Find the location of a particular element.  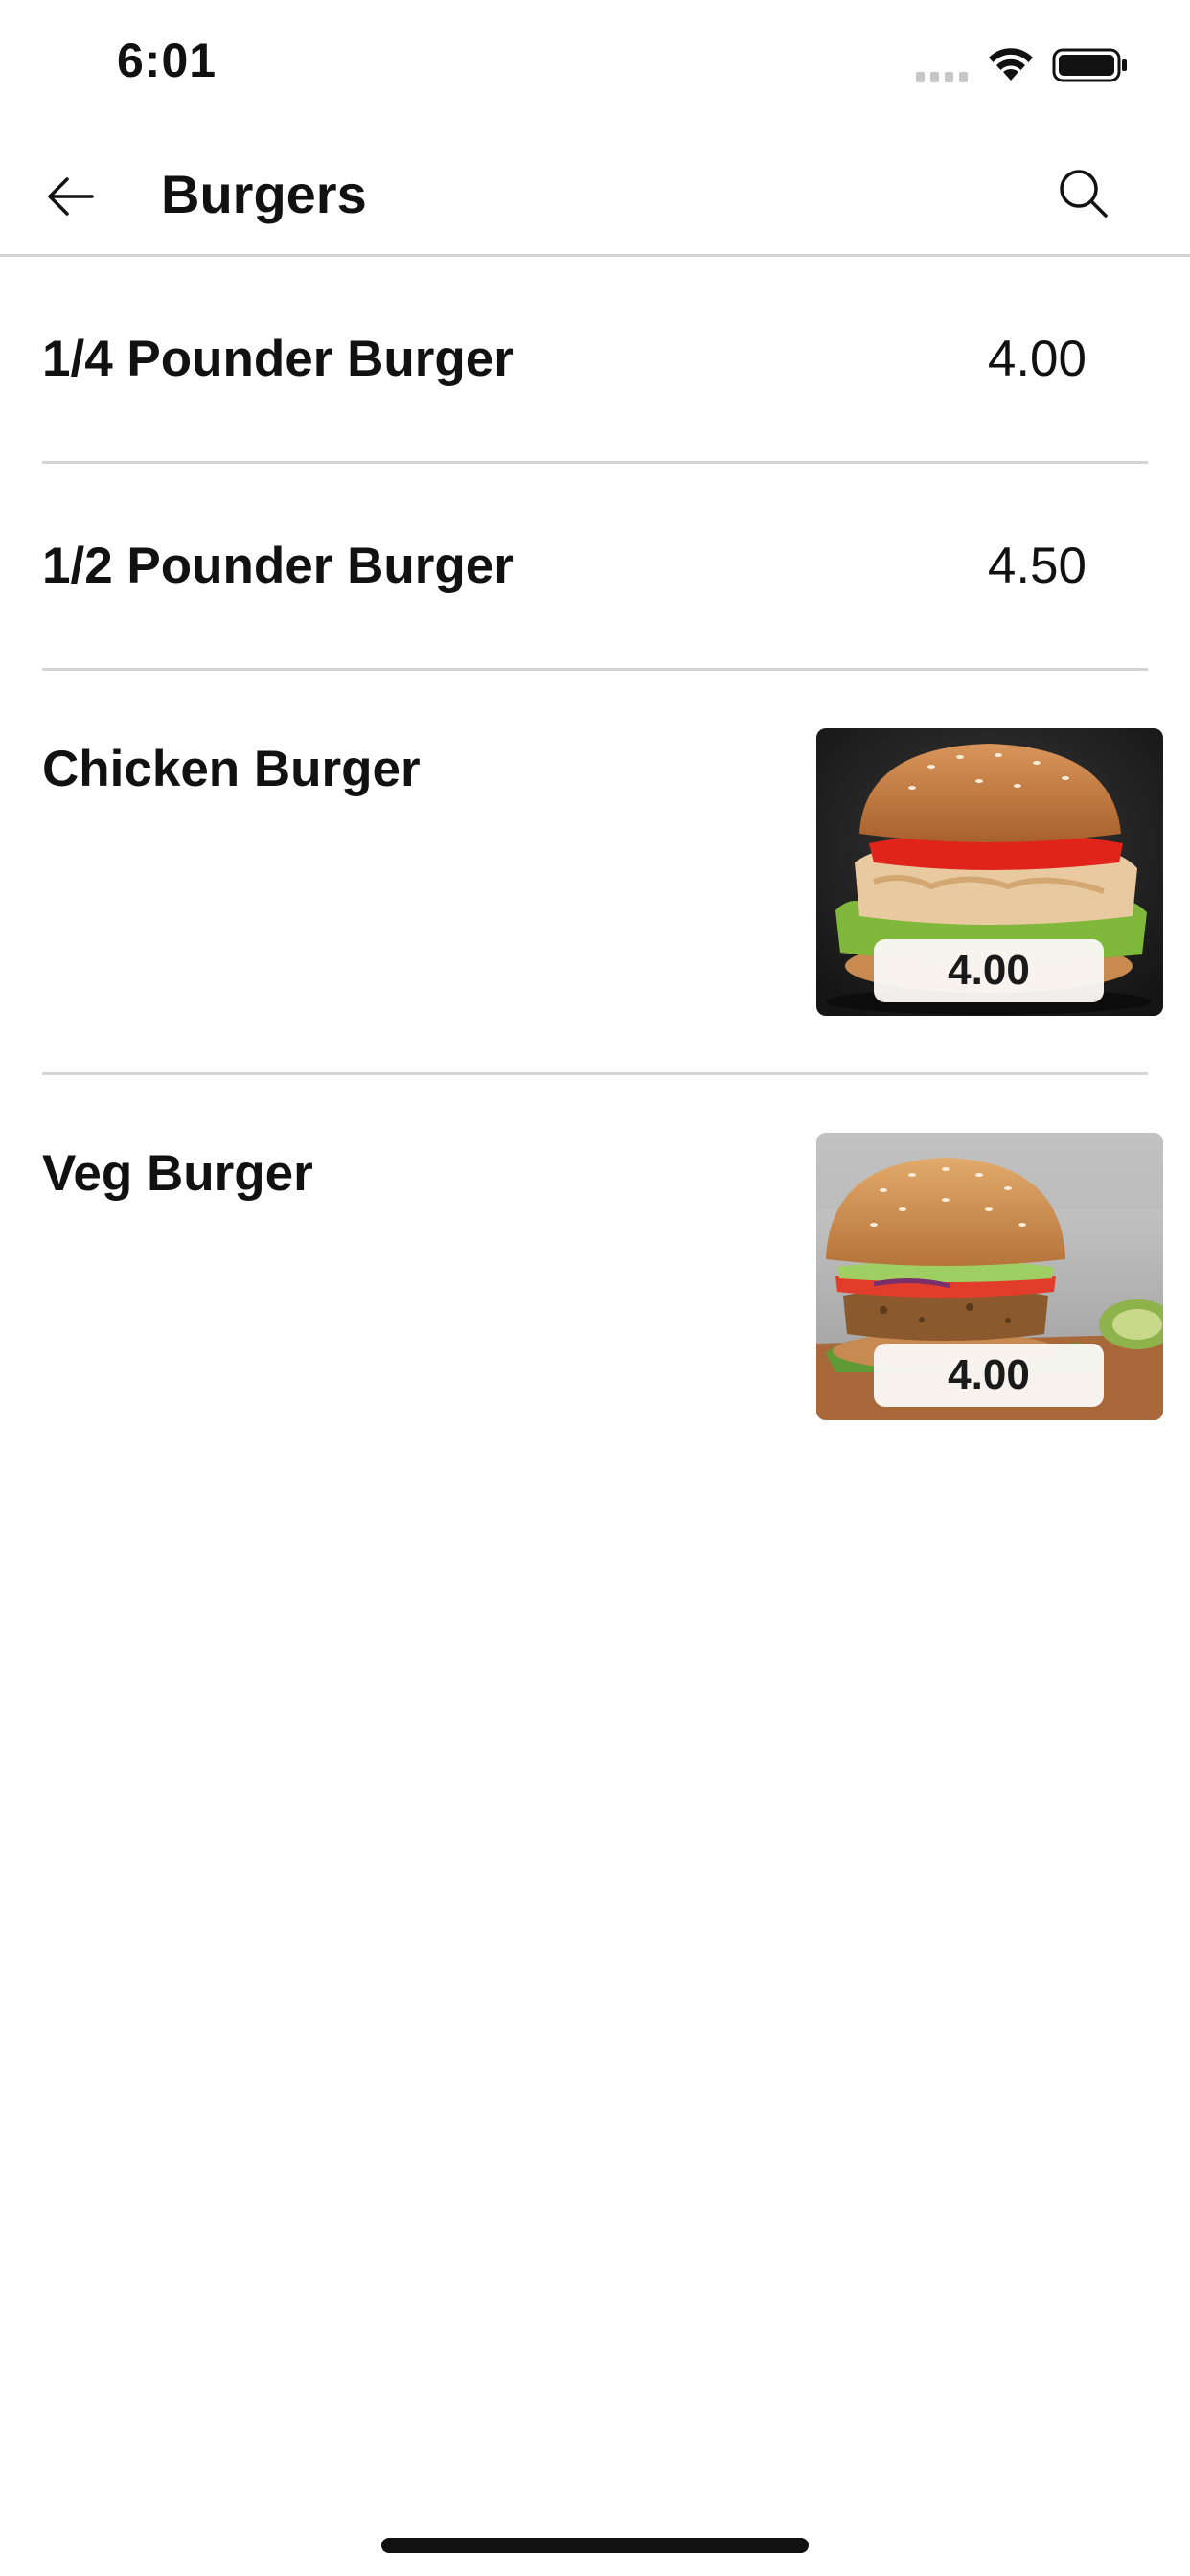

chicken-burger-photo: 4.00 is located at coordinates (989, 872).